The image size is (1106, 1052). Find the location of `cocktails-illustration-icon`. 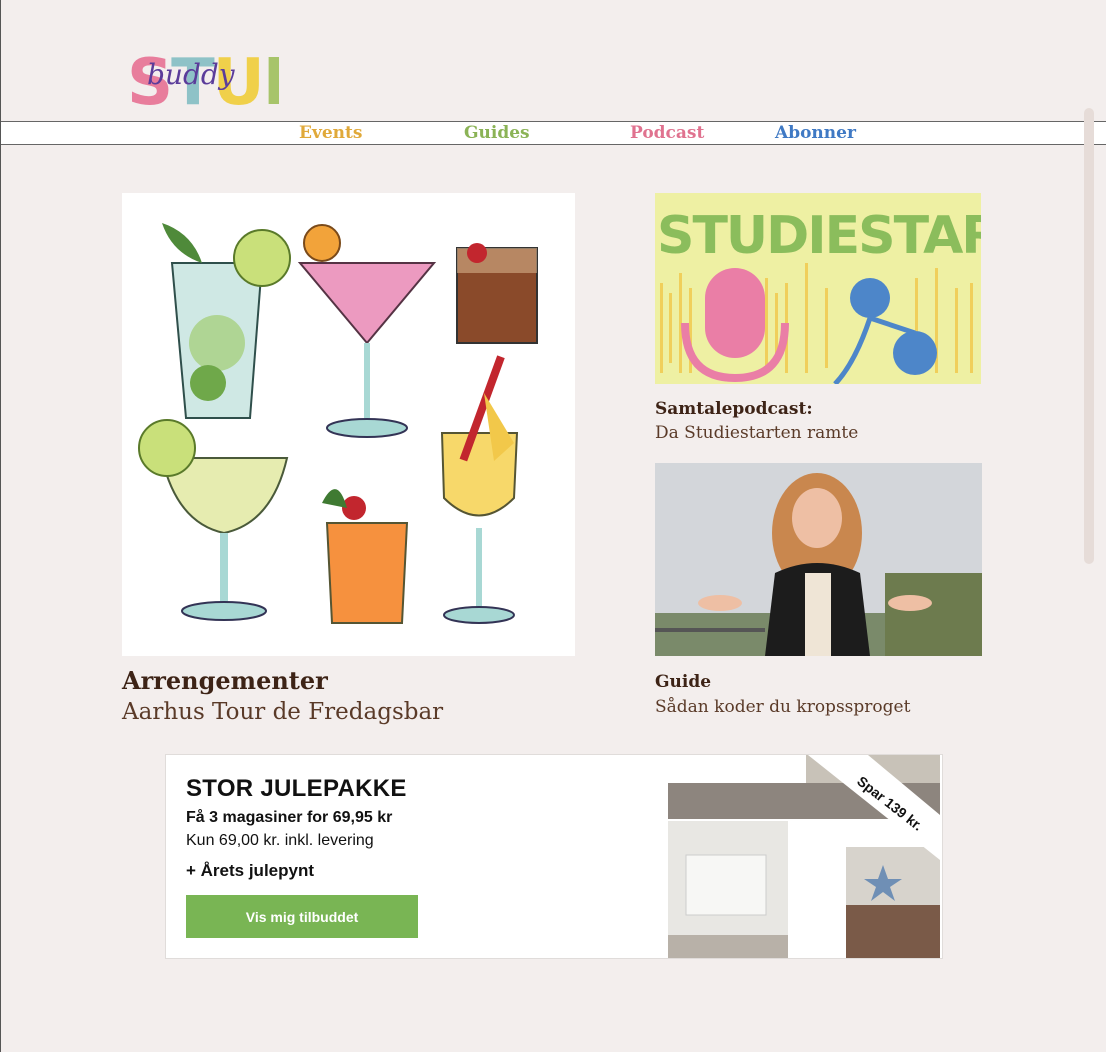

cocktails-illustration-icon is located at coordinates (338, 423).